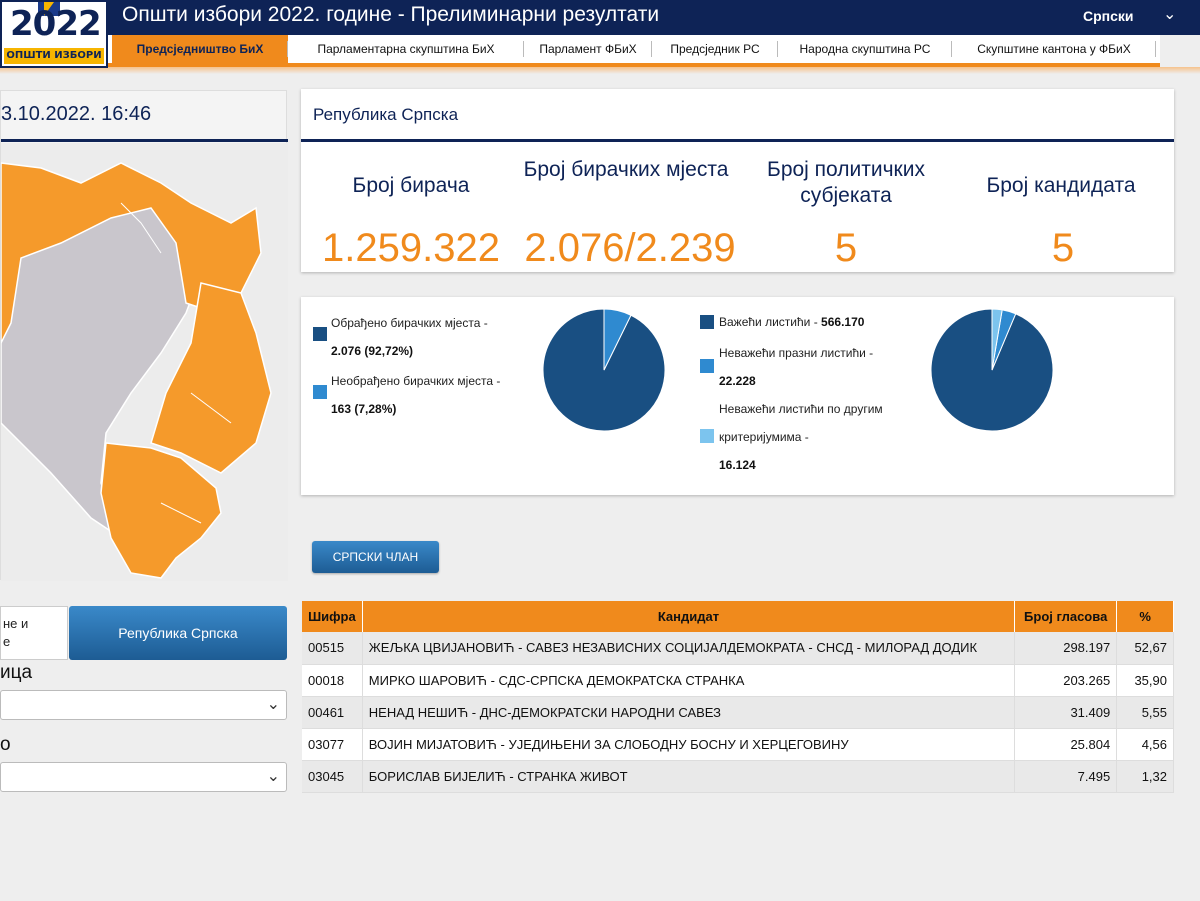 This screenshot has height=901, width=1200. I want to click on legend-text: Необрађено бирачких мјеста -, so click(416, 381).